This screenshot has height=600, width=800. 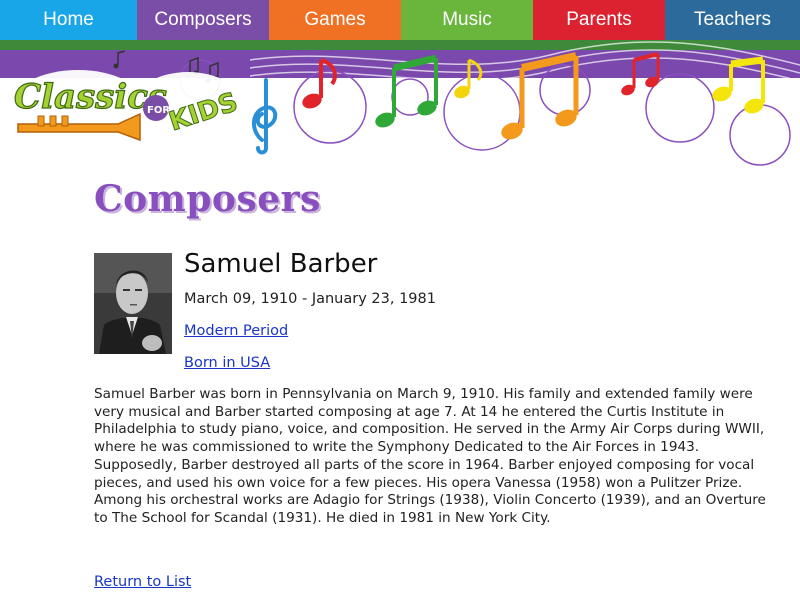 What do you see at coordinates (467, 20) in the screenshot?
I see `nav-music: Music` at bounding box center [467, 20].